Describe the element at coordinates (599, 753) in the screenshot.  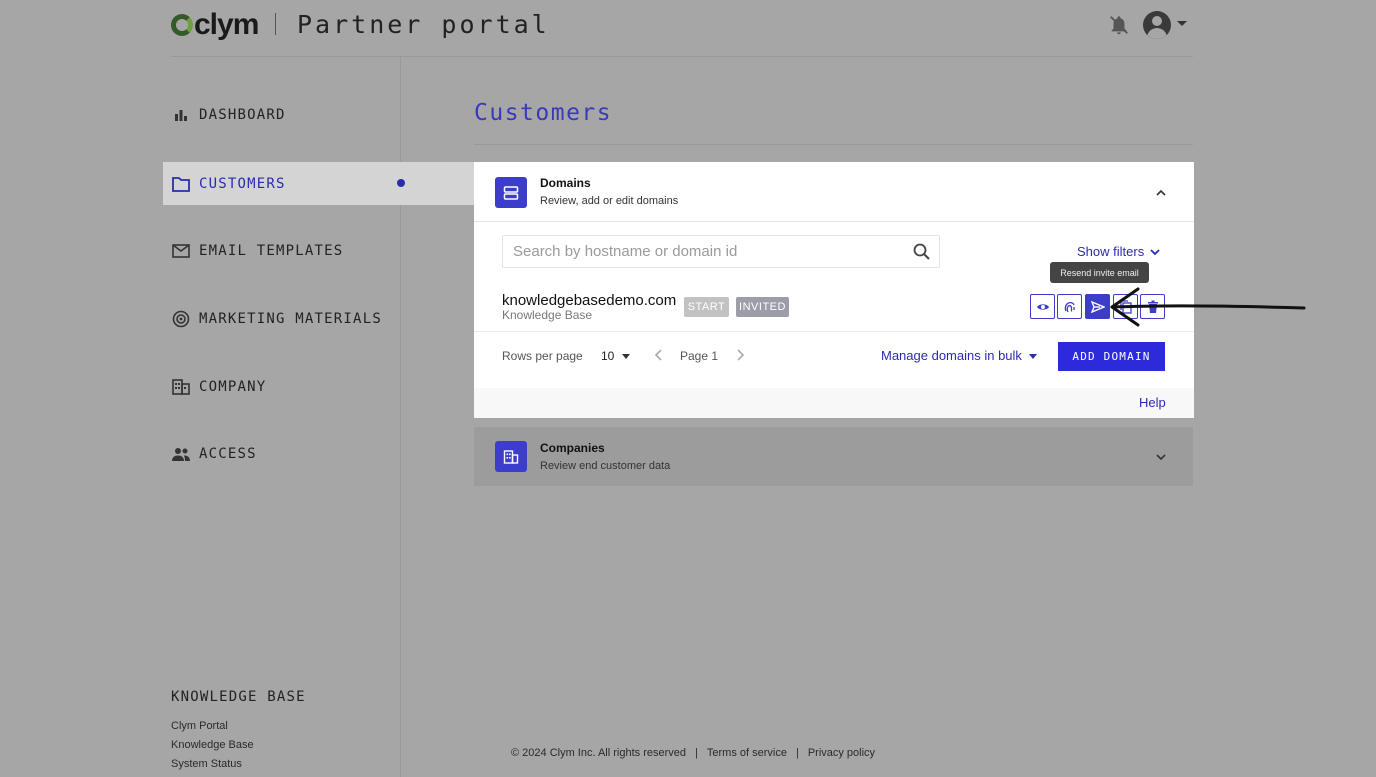
I see `copyright-text: © 2024 Clym Inc. All rights reserved` at that location.